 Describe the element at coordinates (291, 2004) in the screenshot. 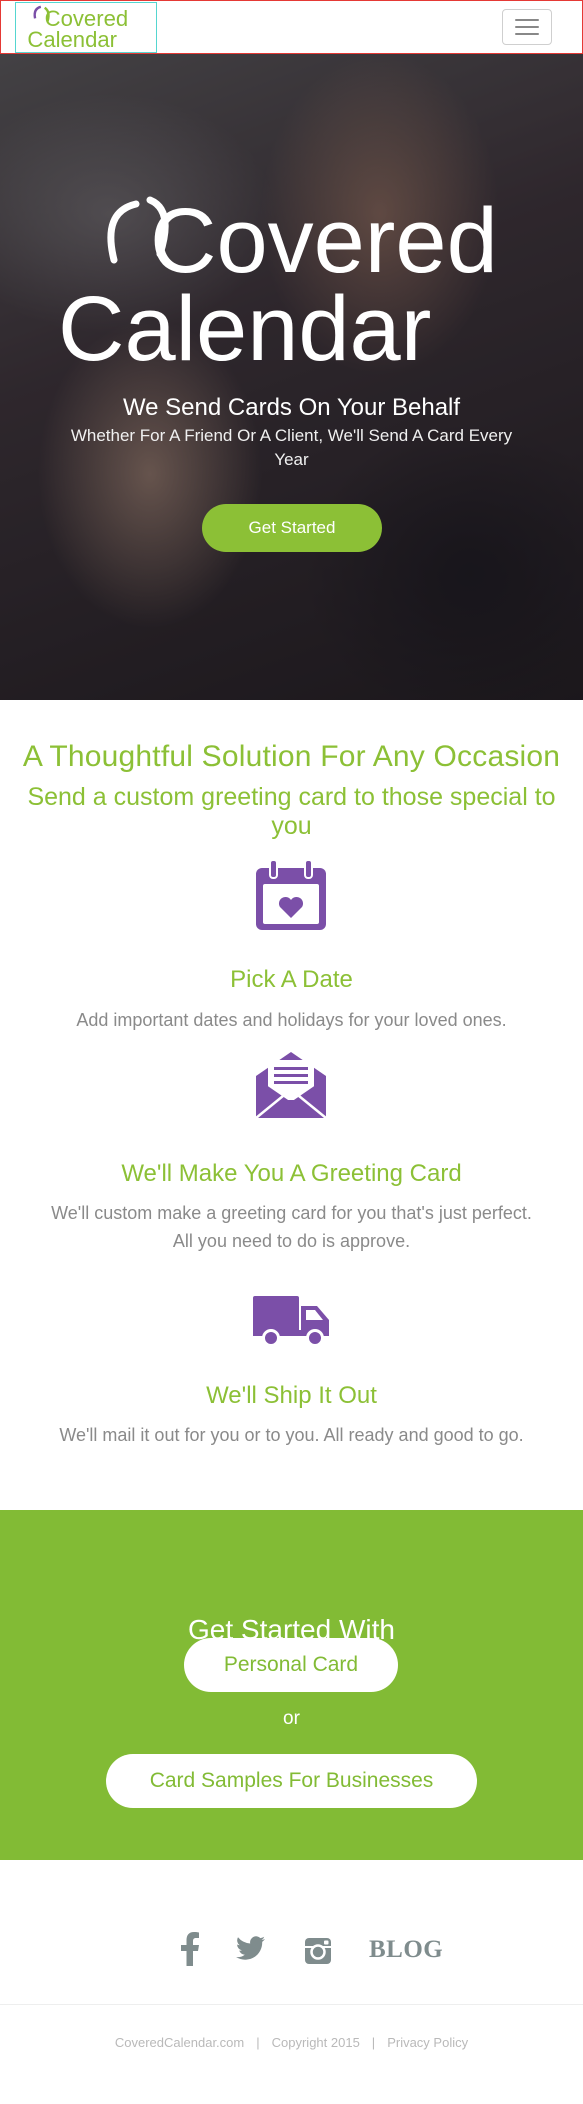

I see `footer-divider` at that location.